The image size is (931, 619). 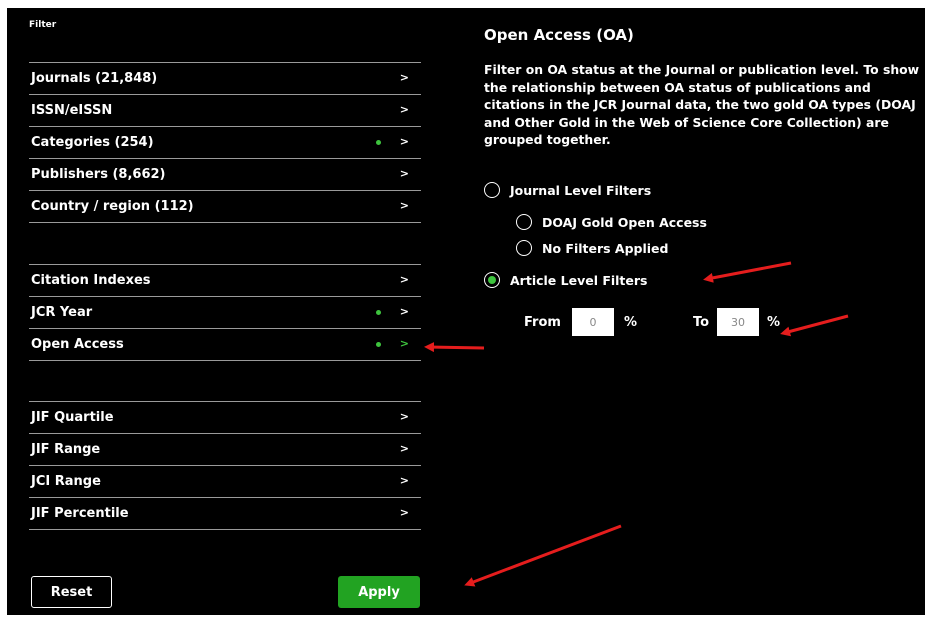 What do you see at coordinates (701, 322) in the screenshot?
I see `to-label: To` at bounding box center [701, 322].